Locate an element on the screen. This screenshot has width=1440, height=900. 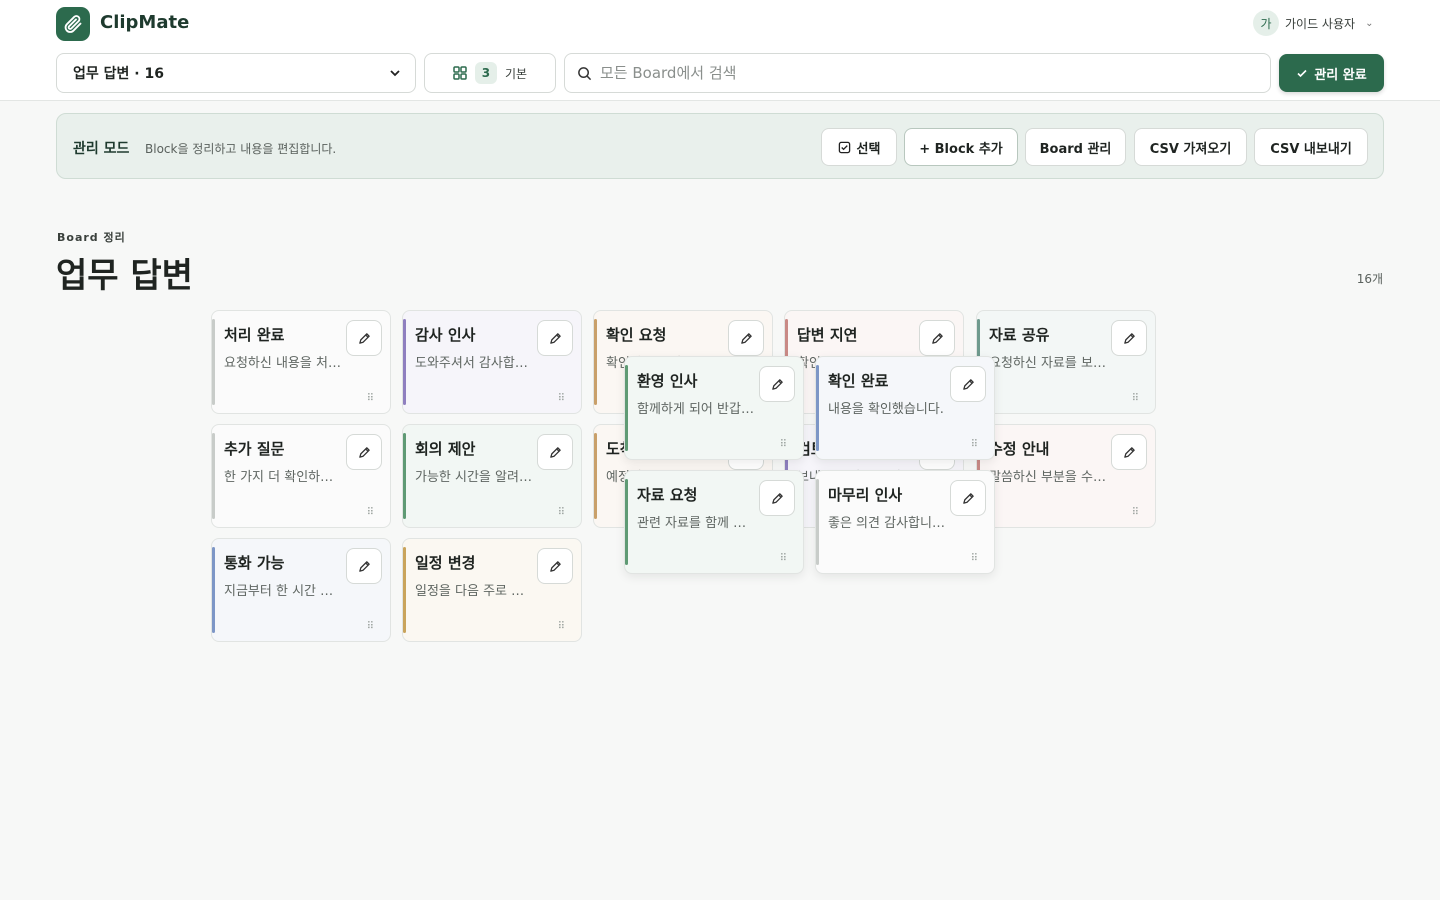
block-title: 마무리 인사 is located at coordinates (865, 495).